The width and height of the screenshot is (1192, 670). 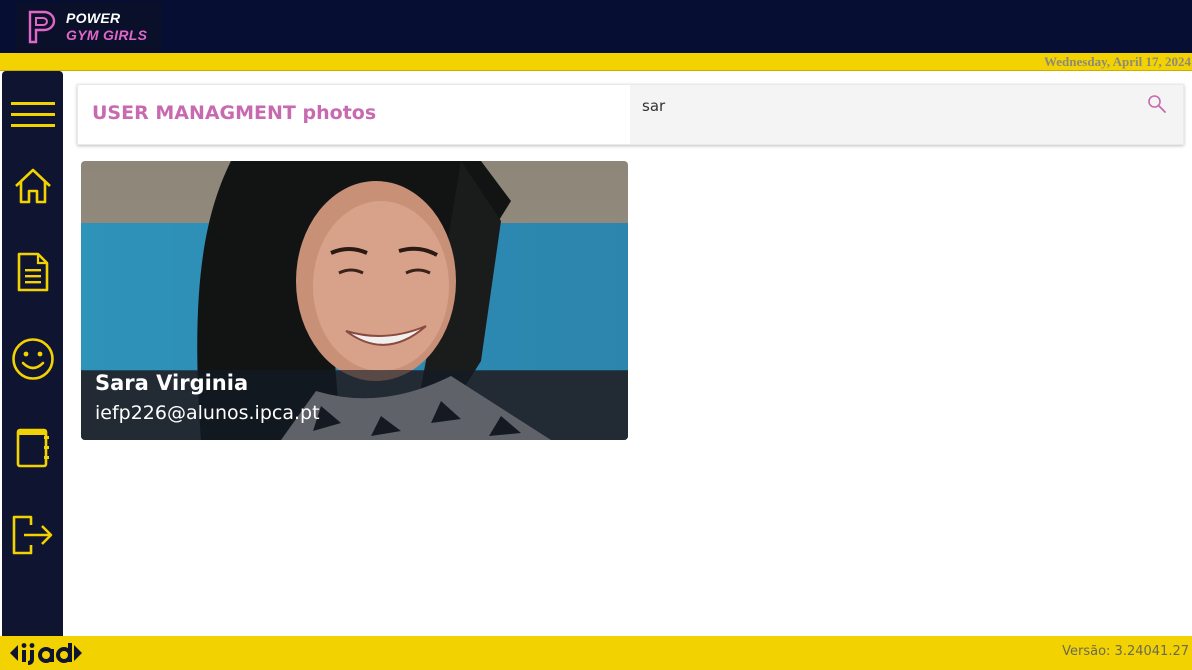 I want to click on brand-line-2: GYM GIRLS, so click(x=107, y=34).